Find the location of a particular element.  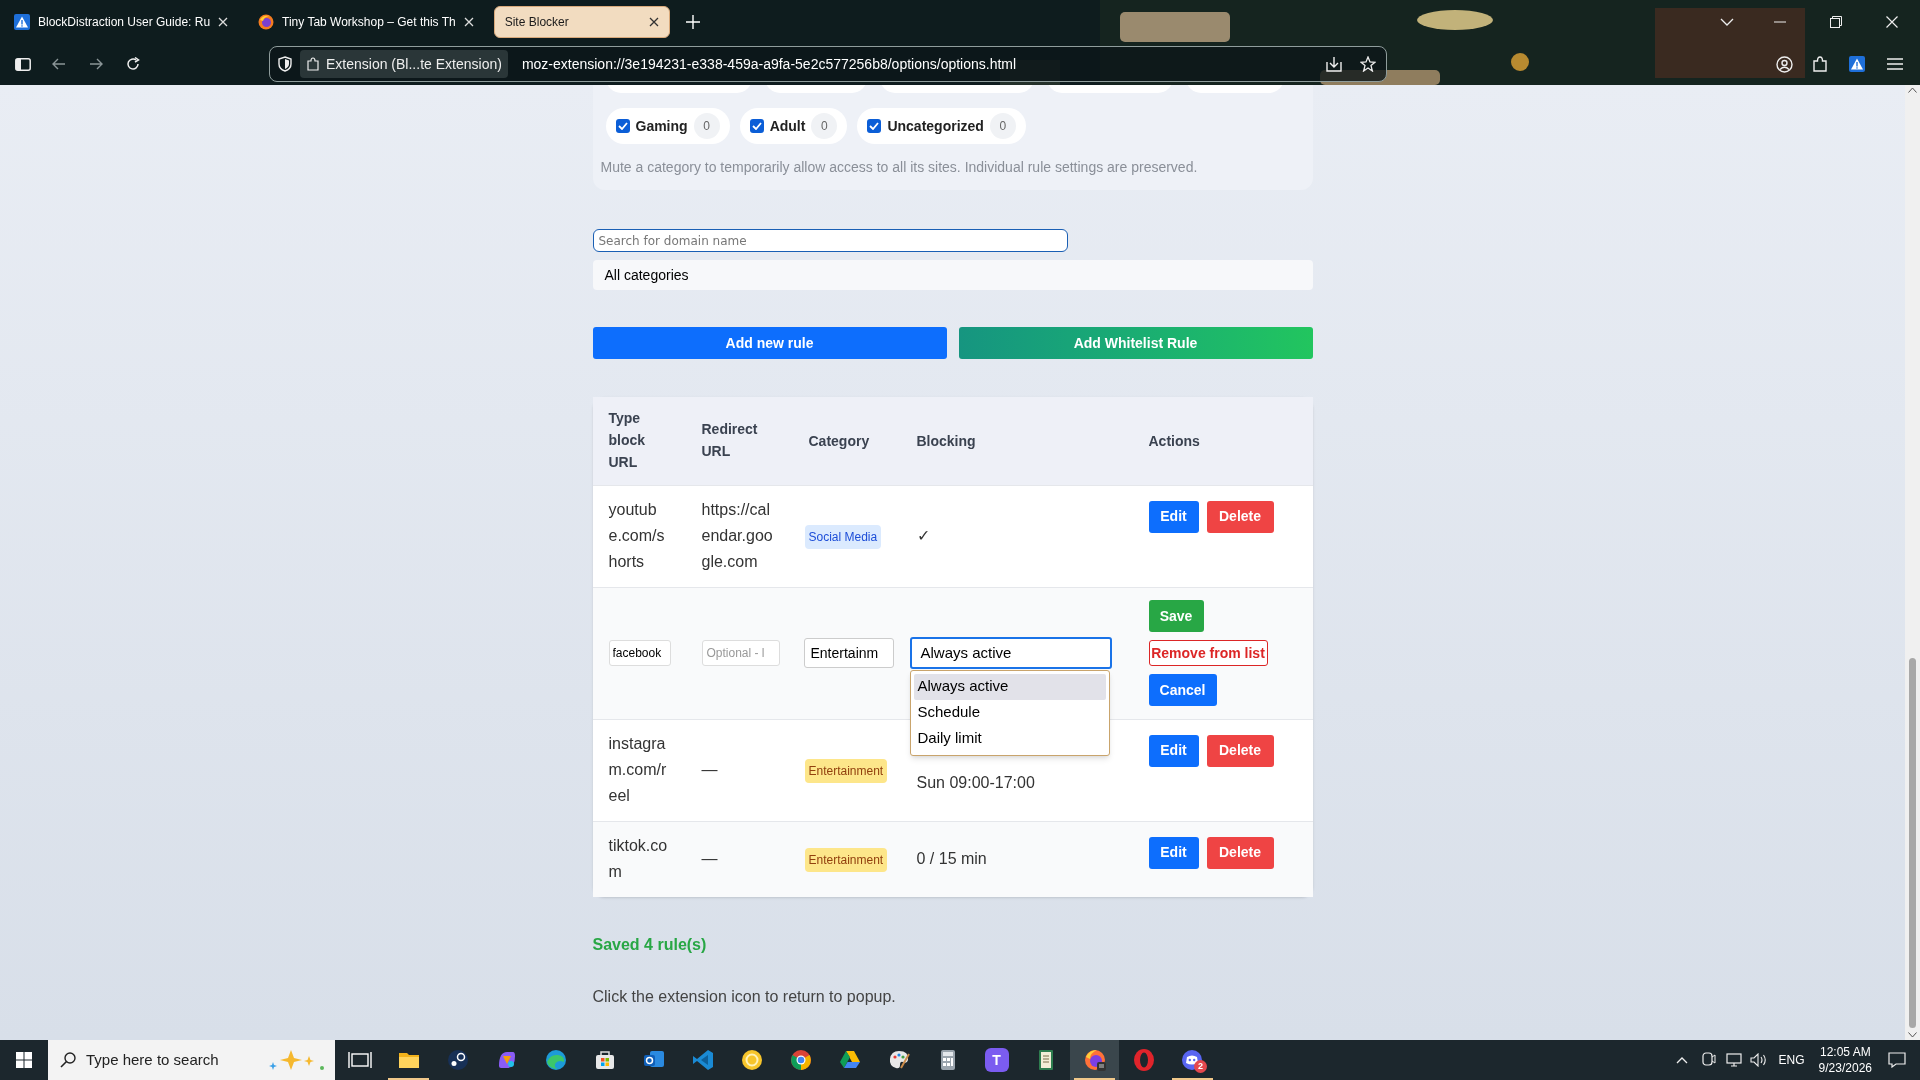

o-ring-icon is located at coordinates (1143, 1060).